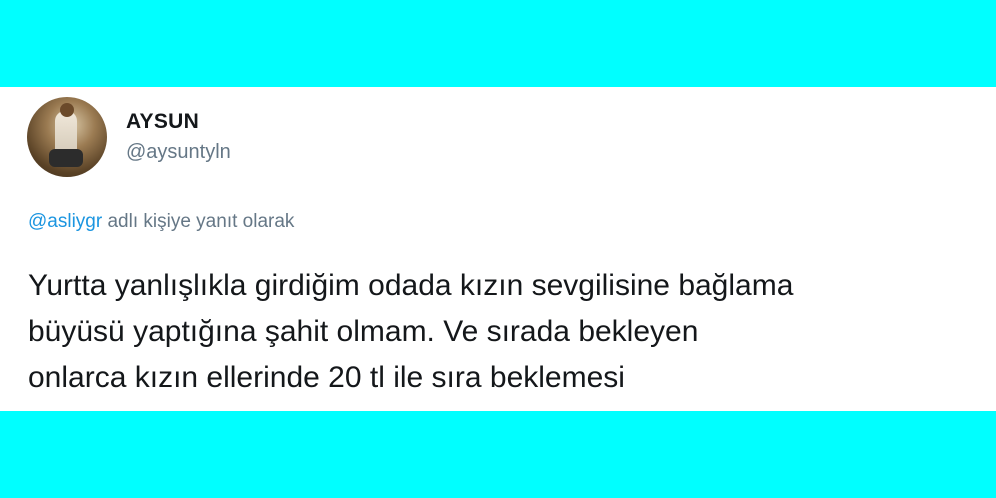 Image resolution: width=996 pixels, height=498 pixels. What do you see at coordinates (65, 221) in the screenshot?
I see `reply-mention-link: @asliygr` at bounding box center [65, 221].